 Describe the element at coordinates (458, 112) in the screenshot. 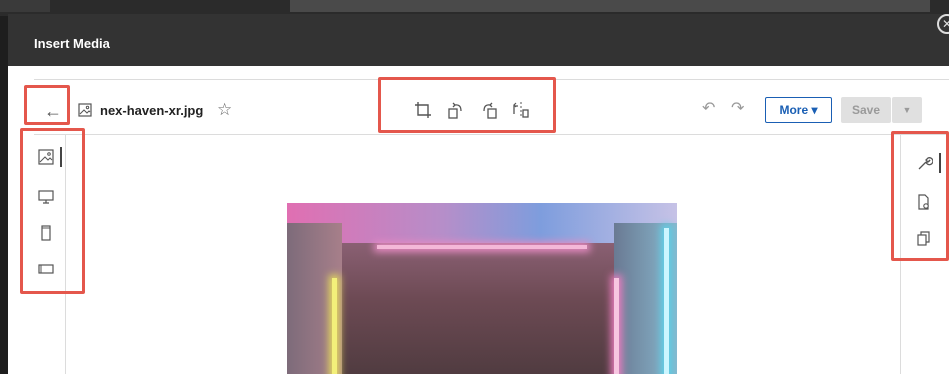

I see `rotate-left-icon` at that location.